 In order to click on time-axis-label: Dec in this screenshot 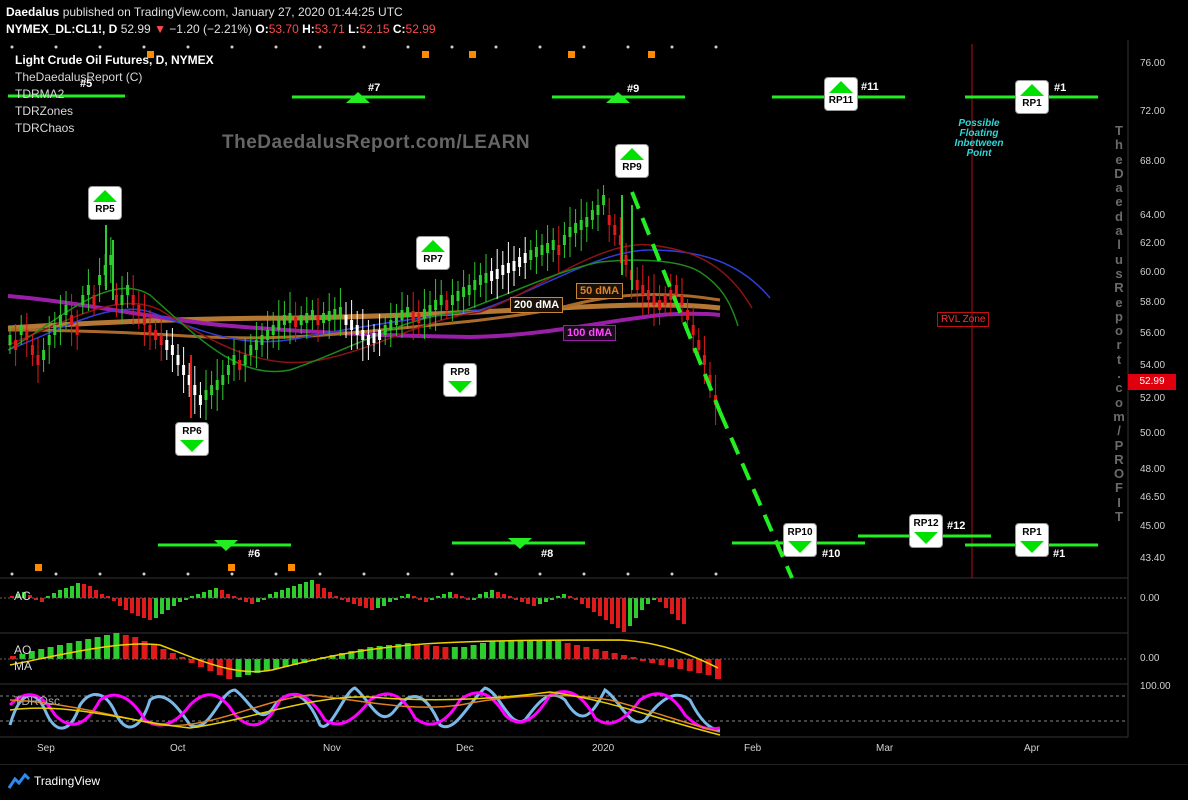, I will do `click(465, 748)`.